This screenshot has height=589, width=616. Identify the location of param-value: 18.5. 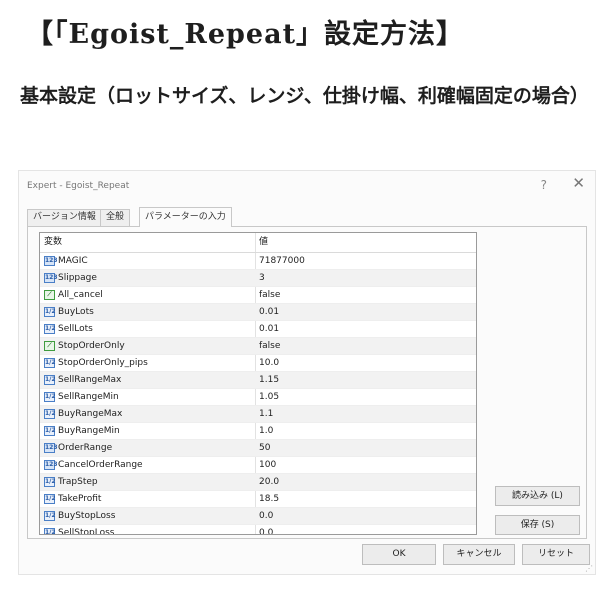
(269, 499).